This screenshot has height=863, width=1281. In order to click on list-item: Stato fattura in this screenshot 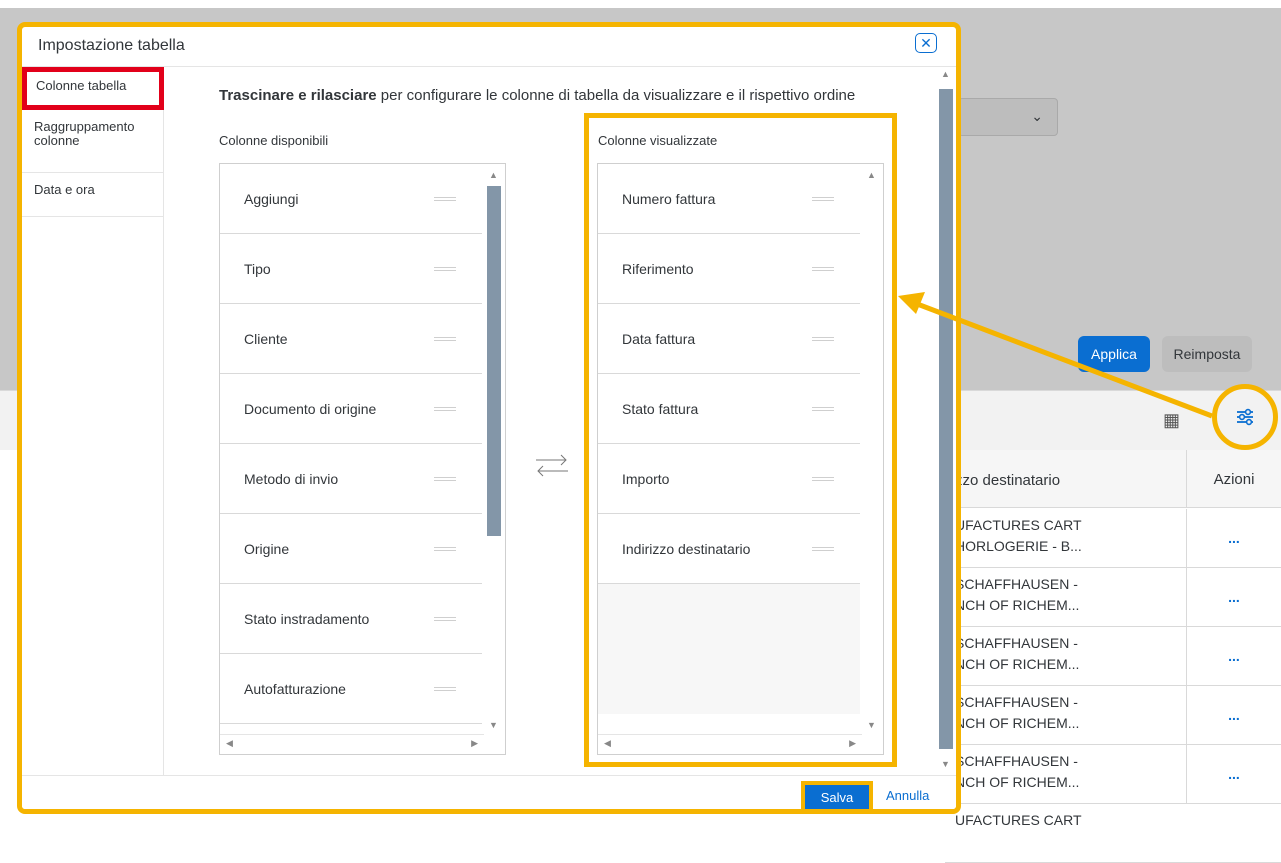, I will do `click(729, 409)`.